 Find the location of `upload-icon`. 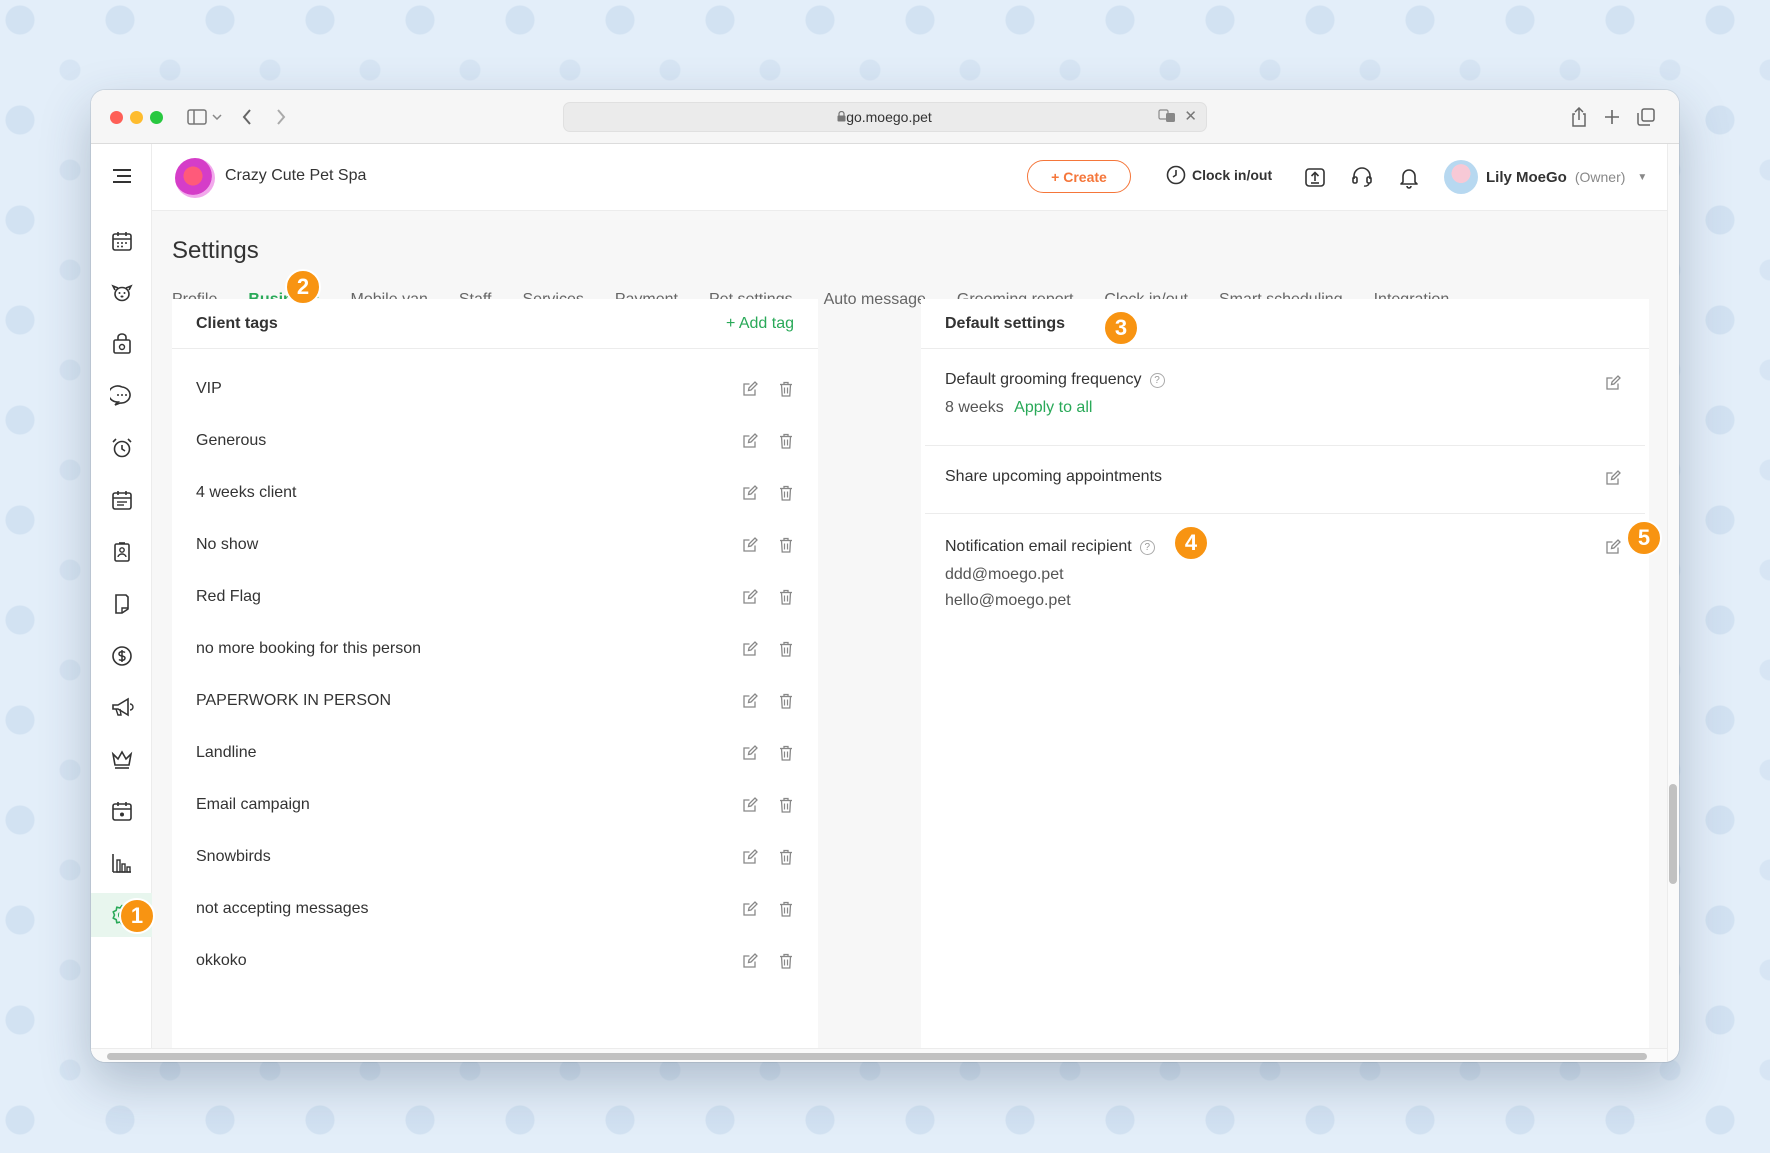

upload-icon is located at coordinates (1315, 177).